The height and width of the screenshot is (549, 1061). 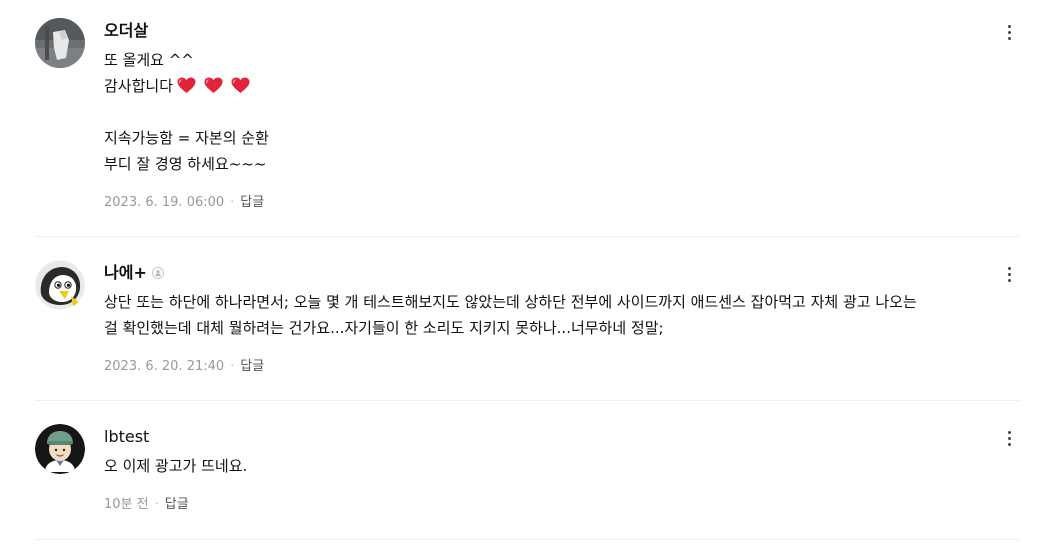 What do you see at coordinates (564, 466) in the screenshot?
I see `comment-body: 오 이제 광고가 뜨네요.` at bounding box center [564, 466].